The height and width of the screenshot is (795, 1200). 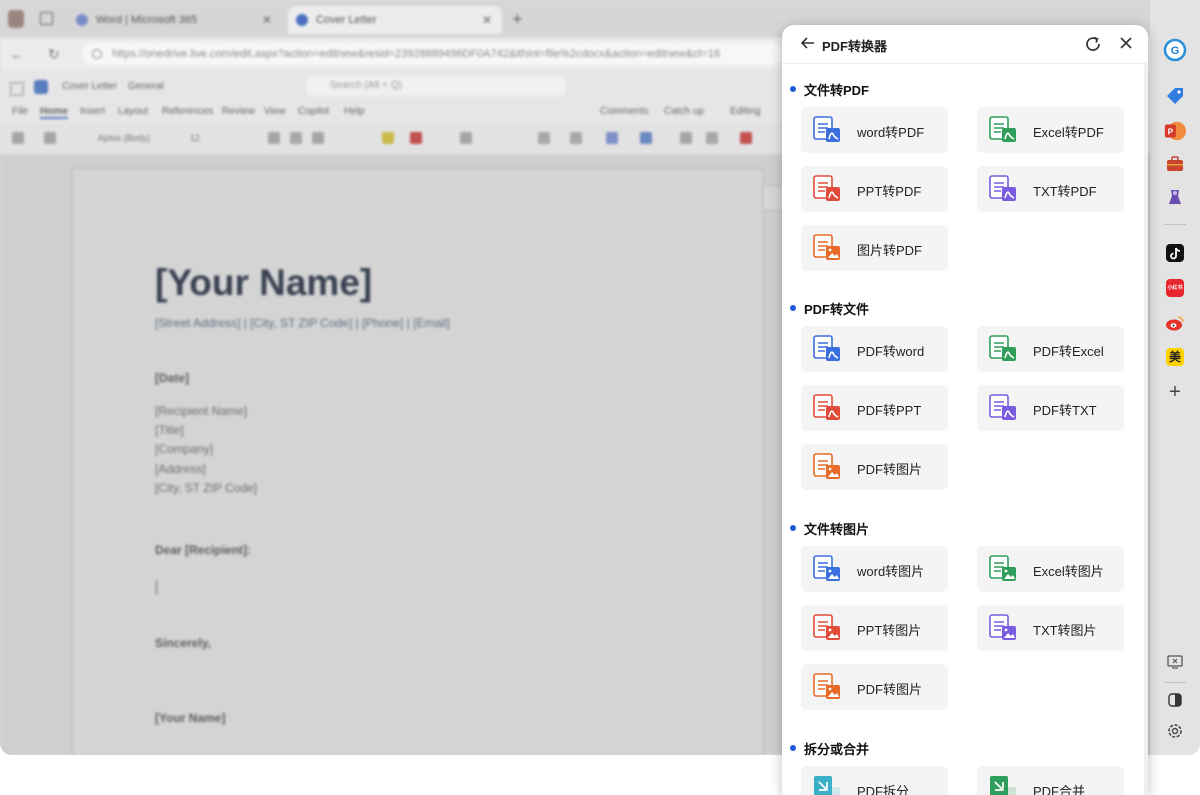 I want to click on converter-card-label: word转PDF, so click(x=891, y=132).